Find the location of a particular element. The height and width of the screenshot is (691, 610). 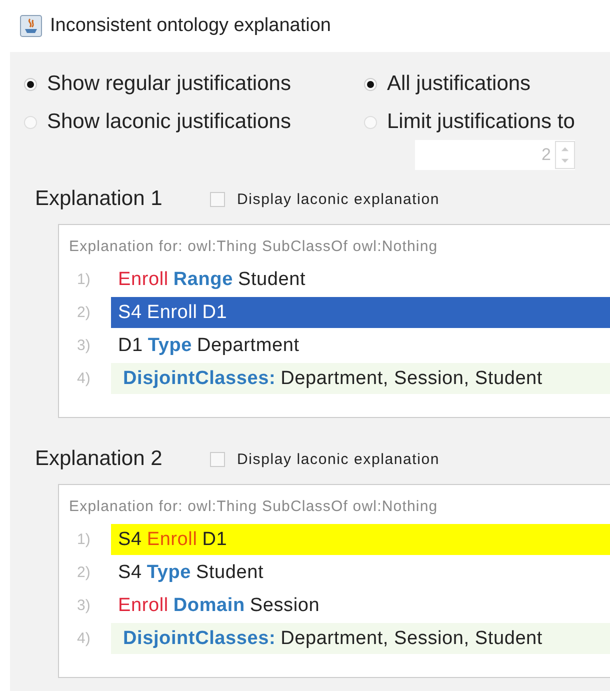

radio-button: Limit justifications to is located at coordinates (487, 122).